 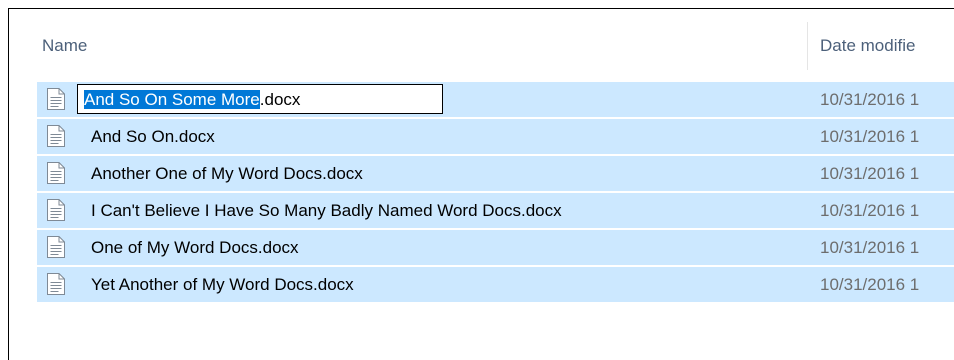 I want to click on file-row: And So On.docx 10/31/2016 1, so click(x=495, y=136).